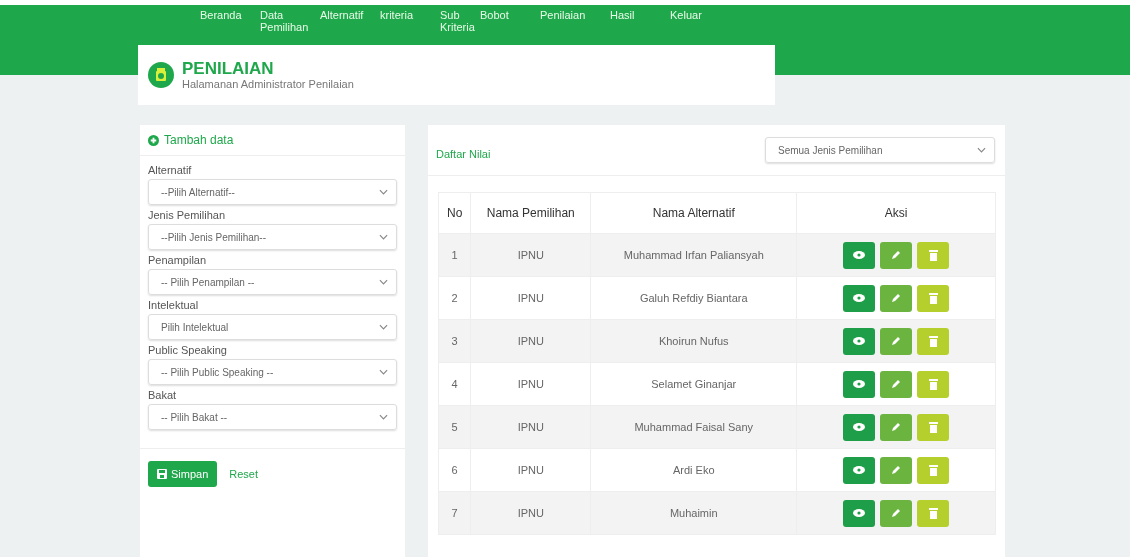 The height and width of the screenshot is (557, 1130). Describe the element at coordinates (454, 255) in the screenshot. I see `table-cell: 1` at that location.